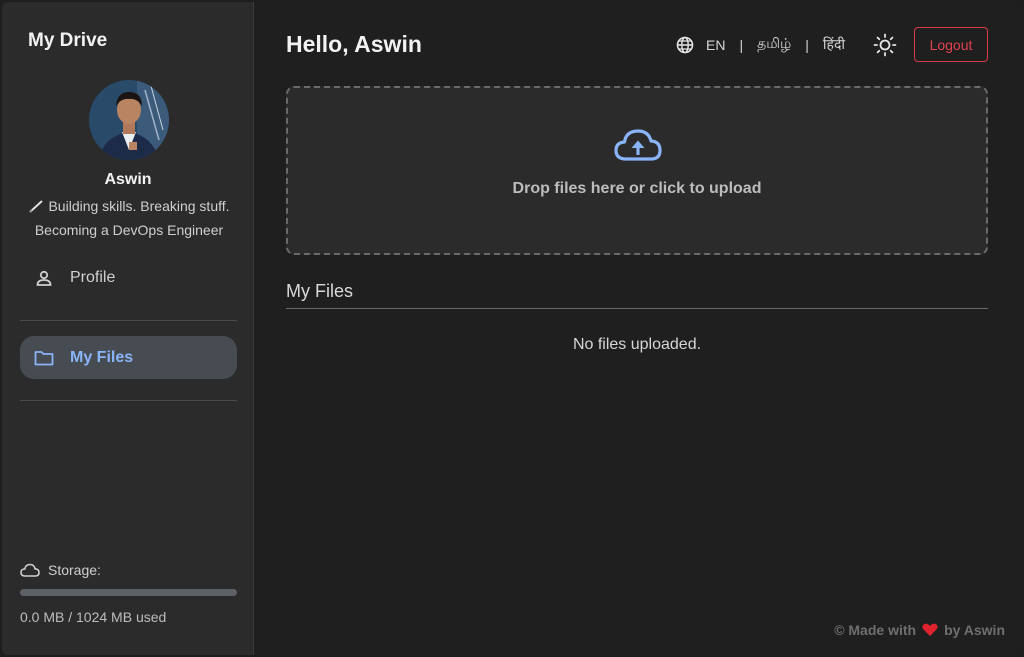 Image resolution: width=1024 pixels, height=657 pixels. What do you see at coordinates (128, 277) in the screenshot?
I see `sidebar-item-profile: Profile` at bounding box center [128, 277].